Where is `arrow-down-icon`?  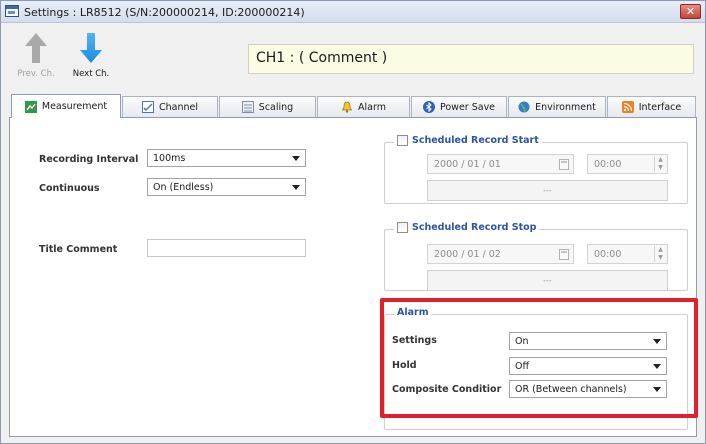
arrow-down-icon is located at coordinates (91, 48).